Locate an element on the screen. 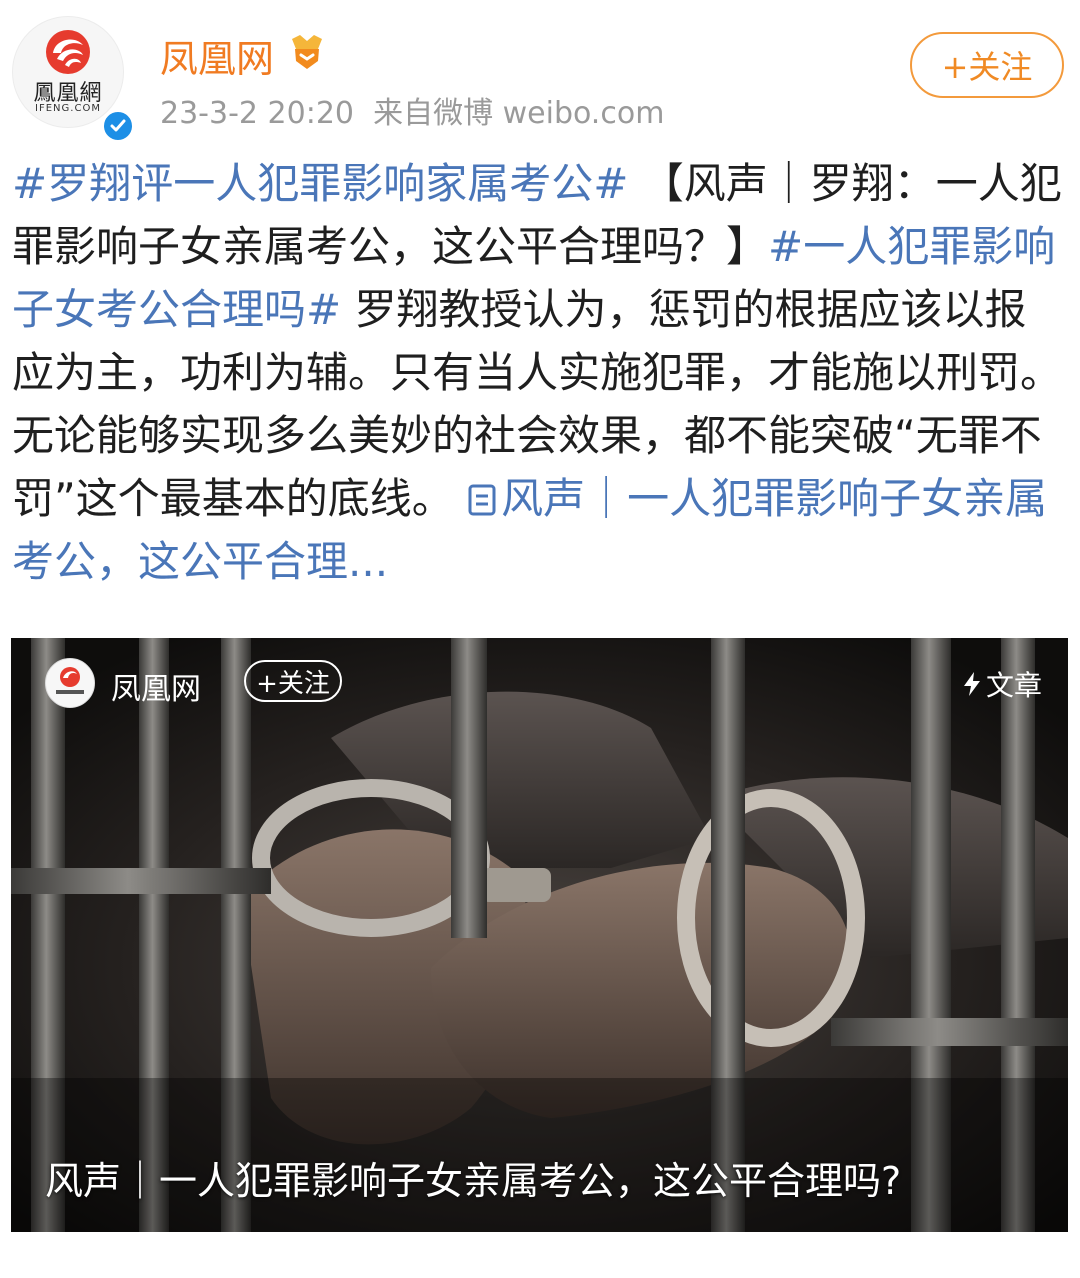  post-timestamp: 23-3-2 20:20 is located at coordinates (257, 113).